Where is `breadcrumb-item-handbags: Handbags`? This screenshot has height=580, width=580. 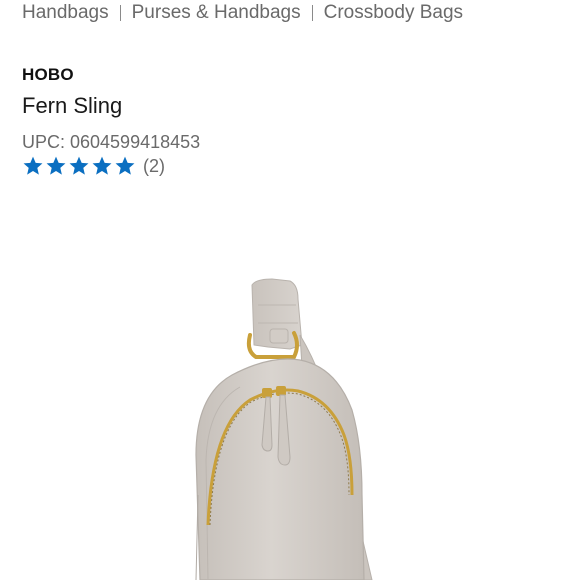 breadcrumb-item-handbags: Handbags is located at coordinates (65, 13).